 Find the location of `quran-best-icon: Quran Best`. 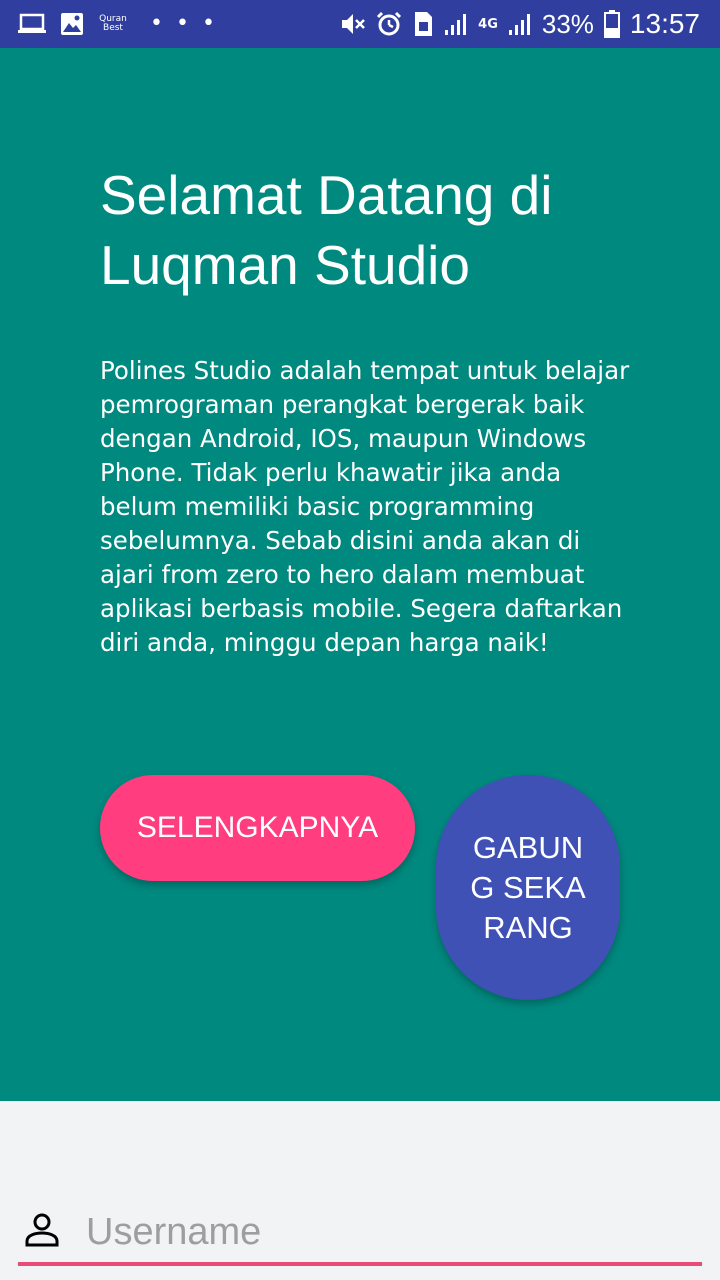

quran-best-icon: Quran Best is located at coordinates (113, 23).